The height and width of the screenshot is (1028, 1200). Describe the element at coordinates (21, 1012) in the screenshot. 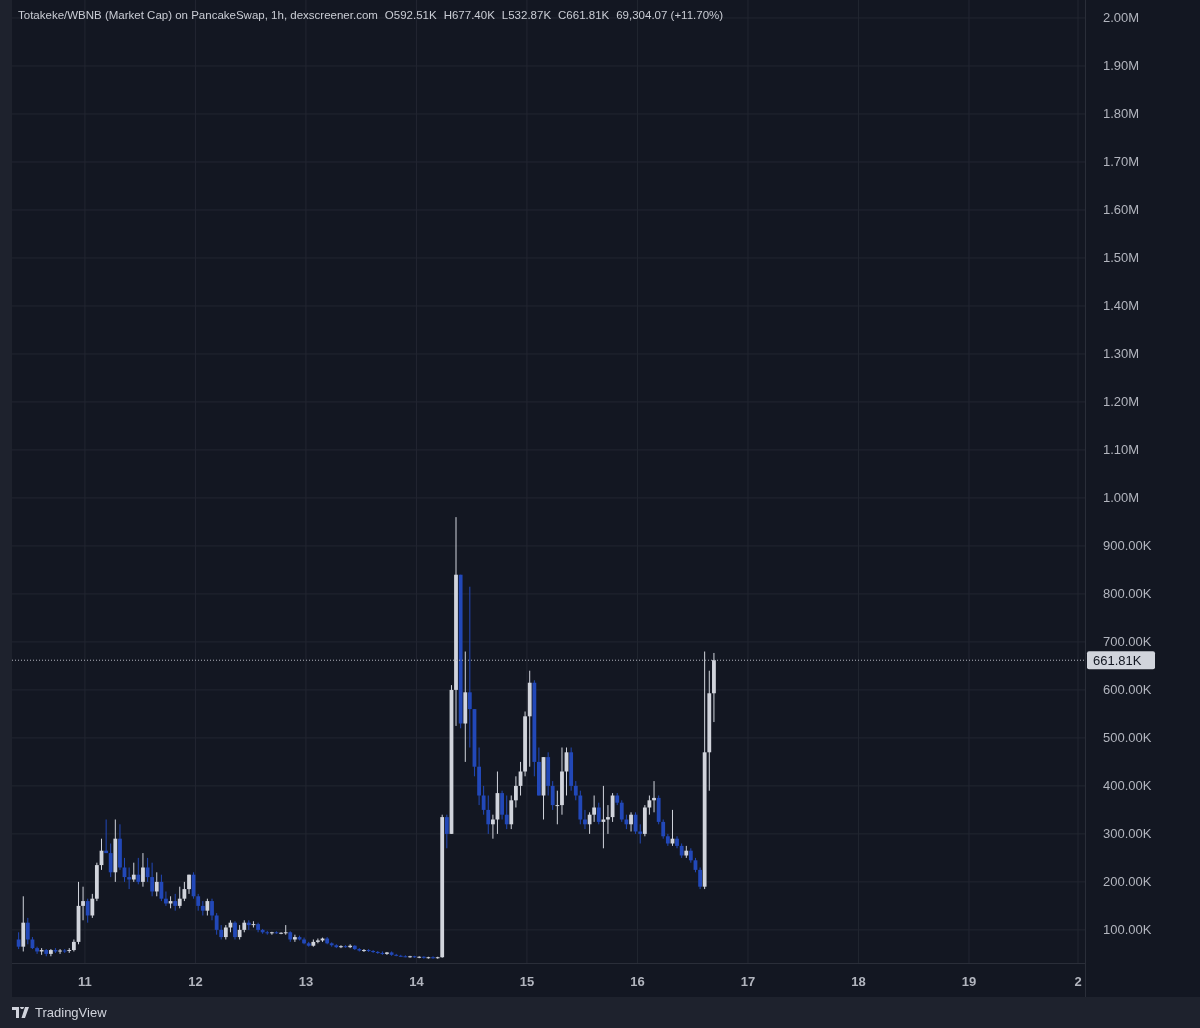

I see `logo-icon` at that location.